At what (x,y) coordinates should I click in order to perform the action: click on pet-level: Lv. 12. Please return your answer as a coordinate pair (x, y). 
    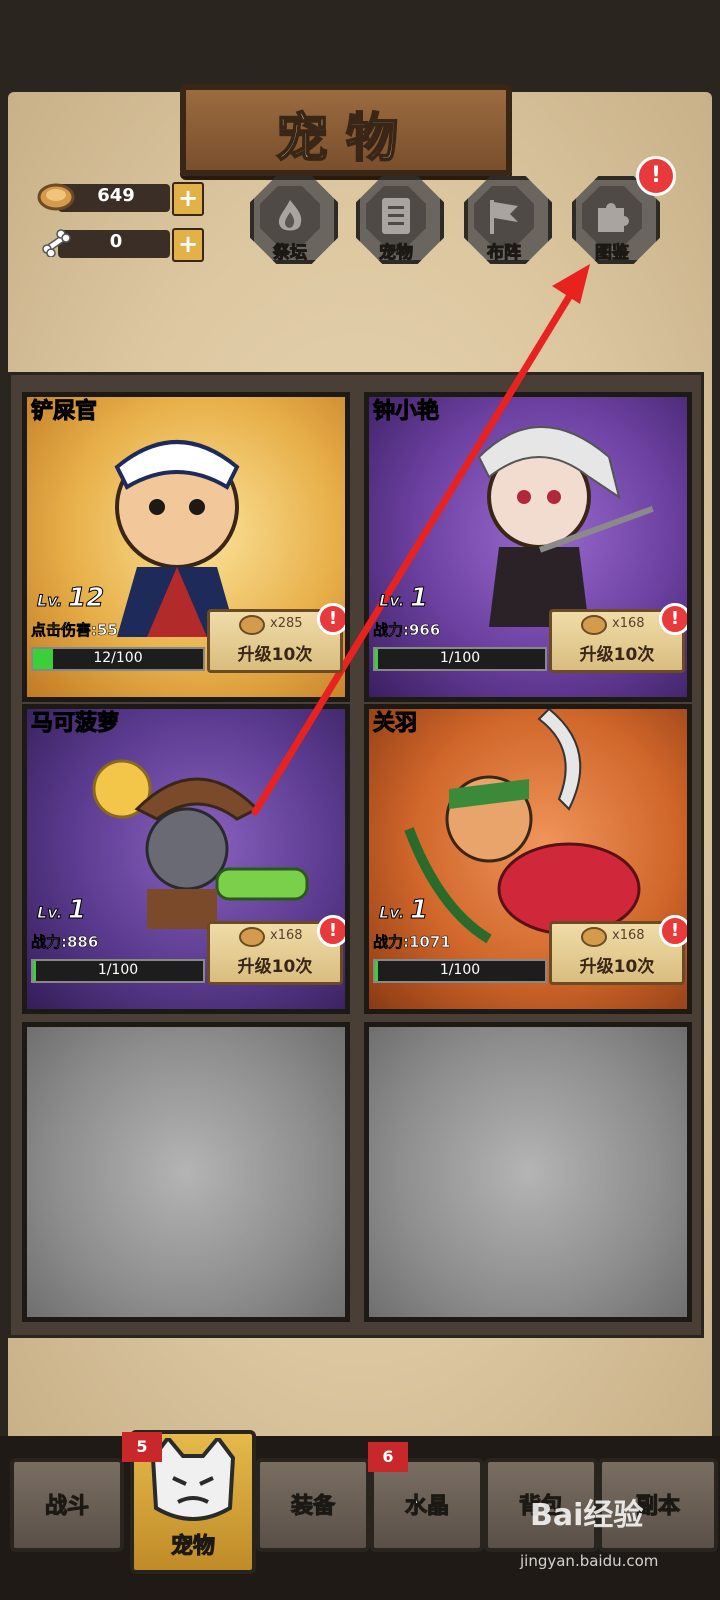
    Looking at the image, I should click on (70, 598).